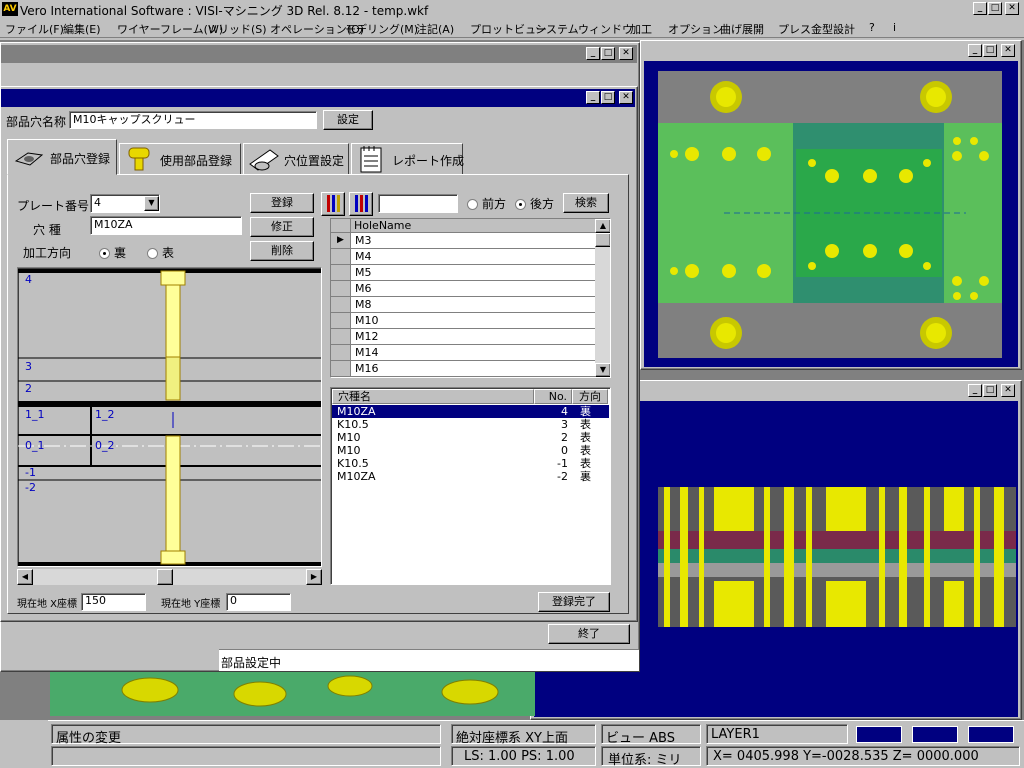 Image resolution: width=1024 pixels, height=768 pixels. What do you see at coordinates (463, 257) in the screenshot?
I see `hole-row: M4` at bounding box center [463, 257].